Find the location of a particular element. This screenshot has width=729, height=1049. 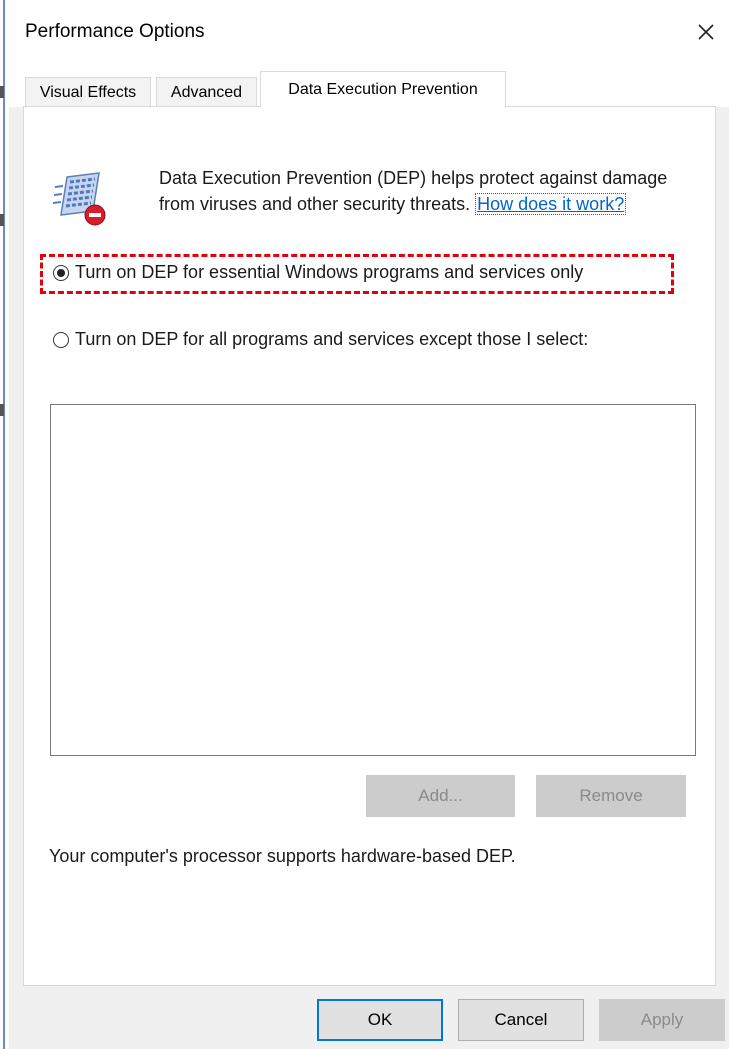

tab-label: Advanced is located at coordinates (206, 92).